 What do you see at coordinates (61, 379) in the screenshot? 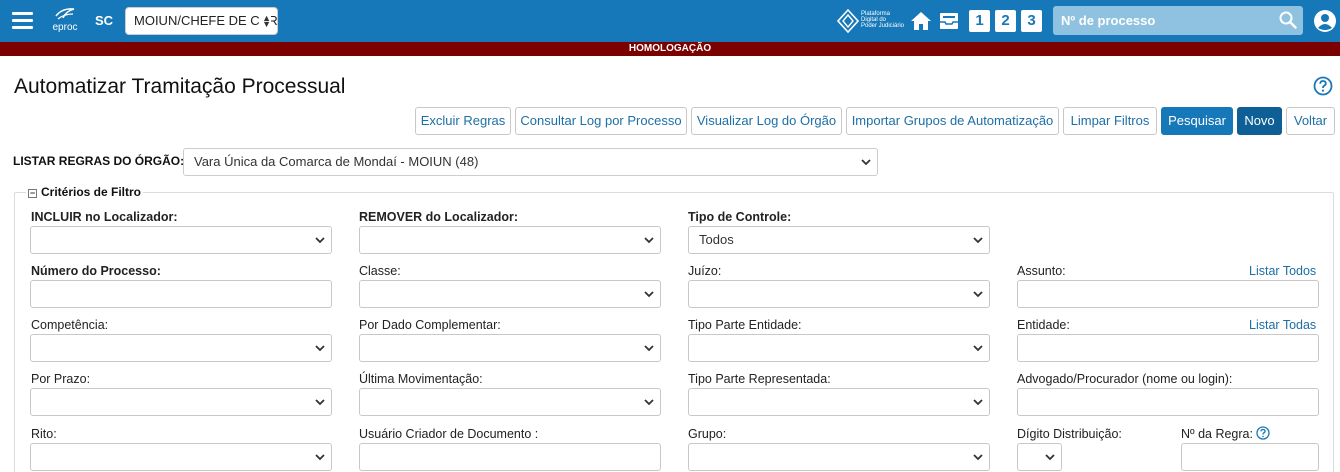
I see `por-prazo-label: Por Prazo:` at bounding box center [61, 379].